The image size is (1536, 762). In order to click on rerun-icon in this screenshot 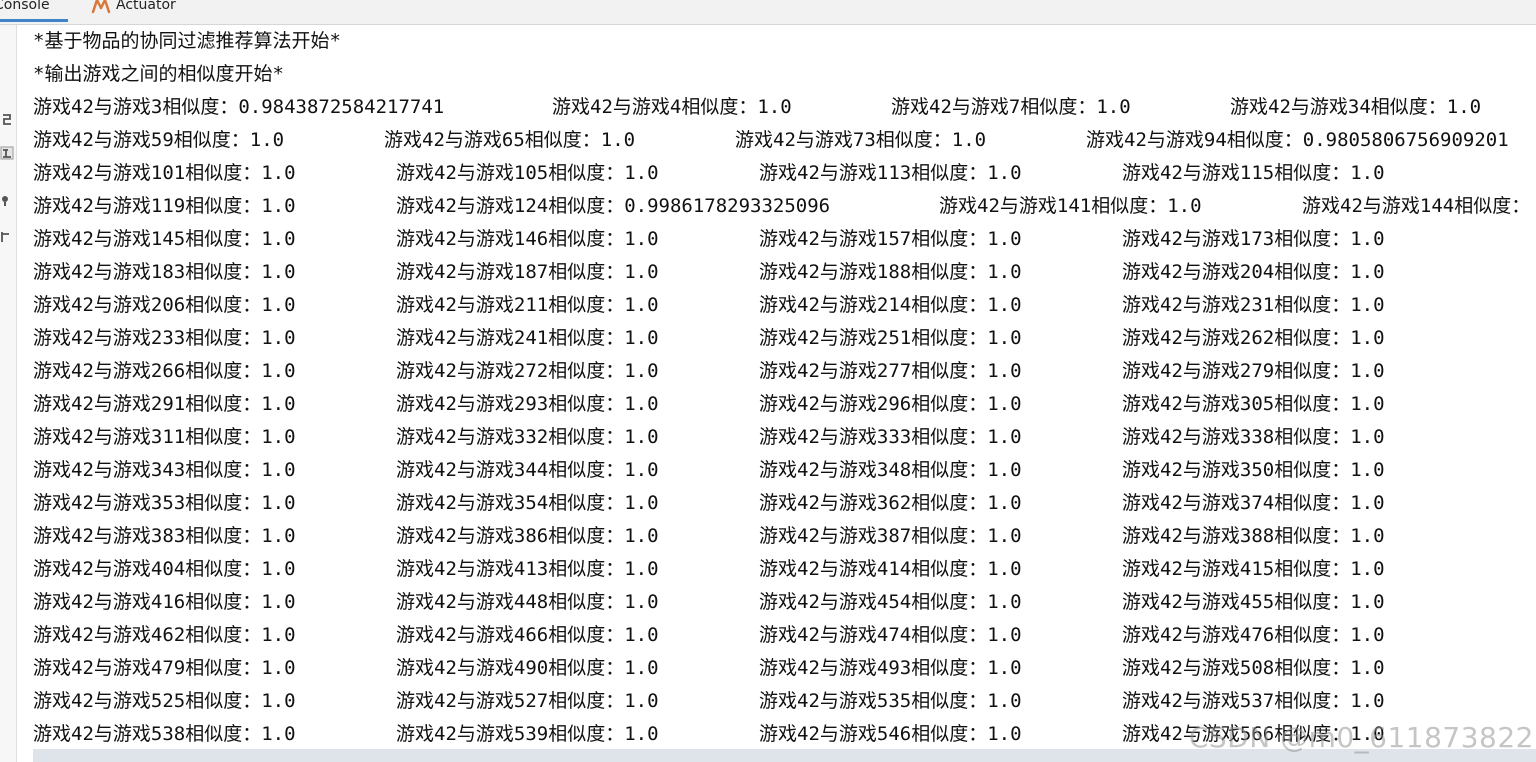, I will do `click(7, 119)`.